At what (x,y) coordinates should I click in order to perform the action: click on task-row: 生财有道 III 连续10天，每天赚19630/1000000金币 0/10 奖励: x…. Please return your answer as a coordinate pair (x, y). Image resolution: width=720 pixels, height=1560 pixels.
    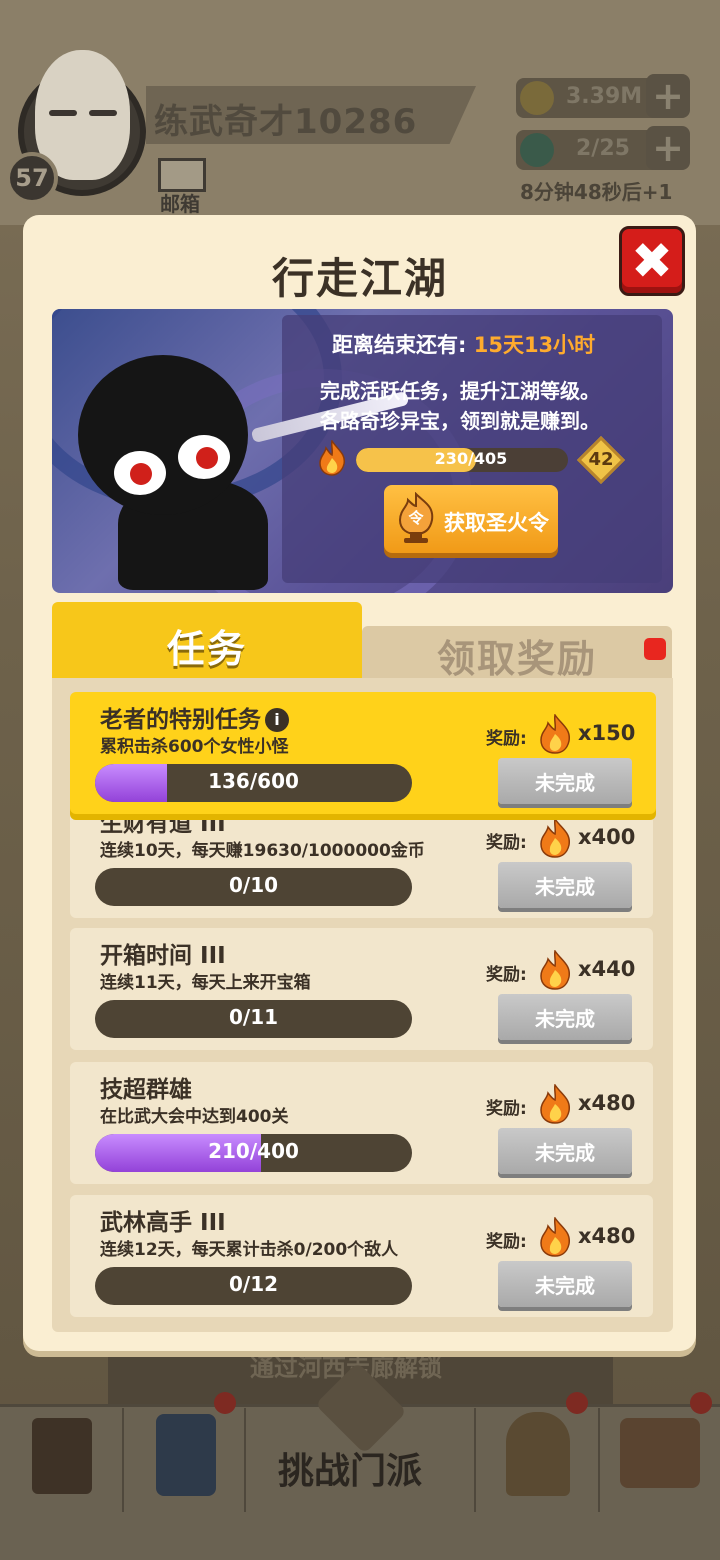
    Looking at the image, I should click on (361, 857).